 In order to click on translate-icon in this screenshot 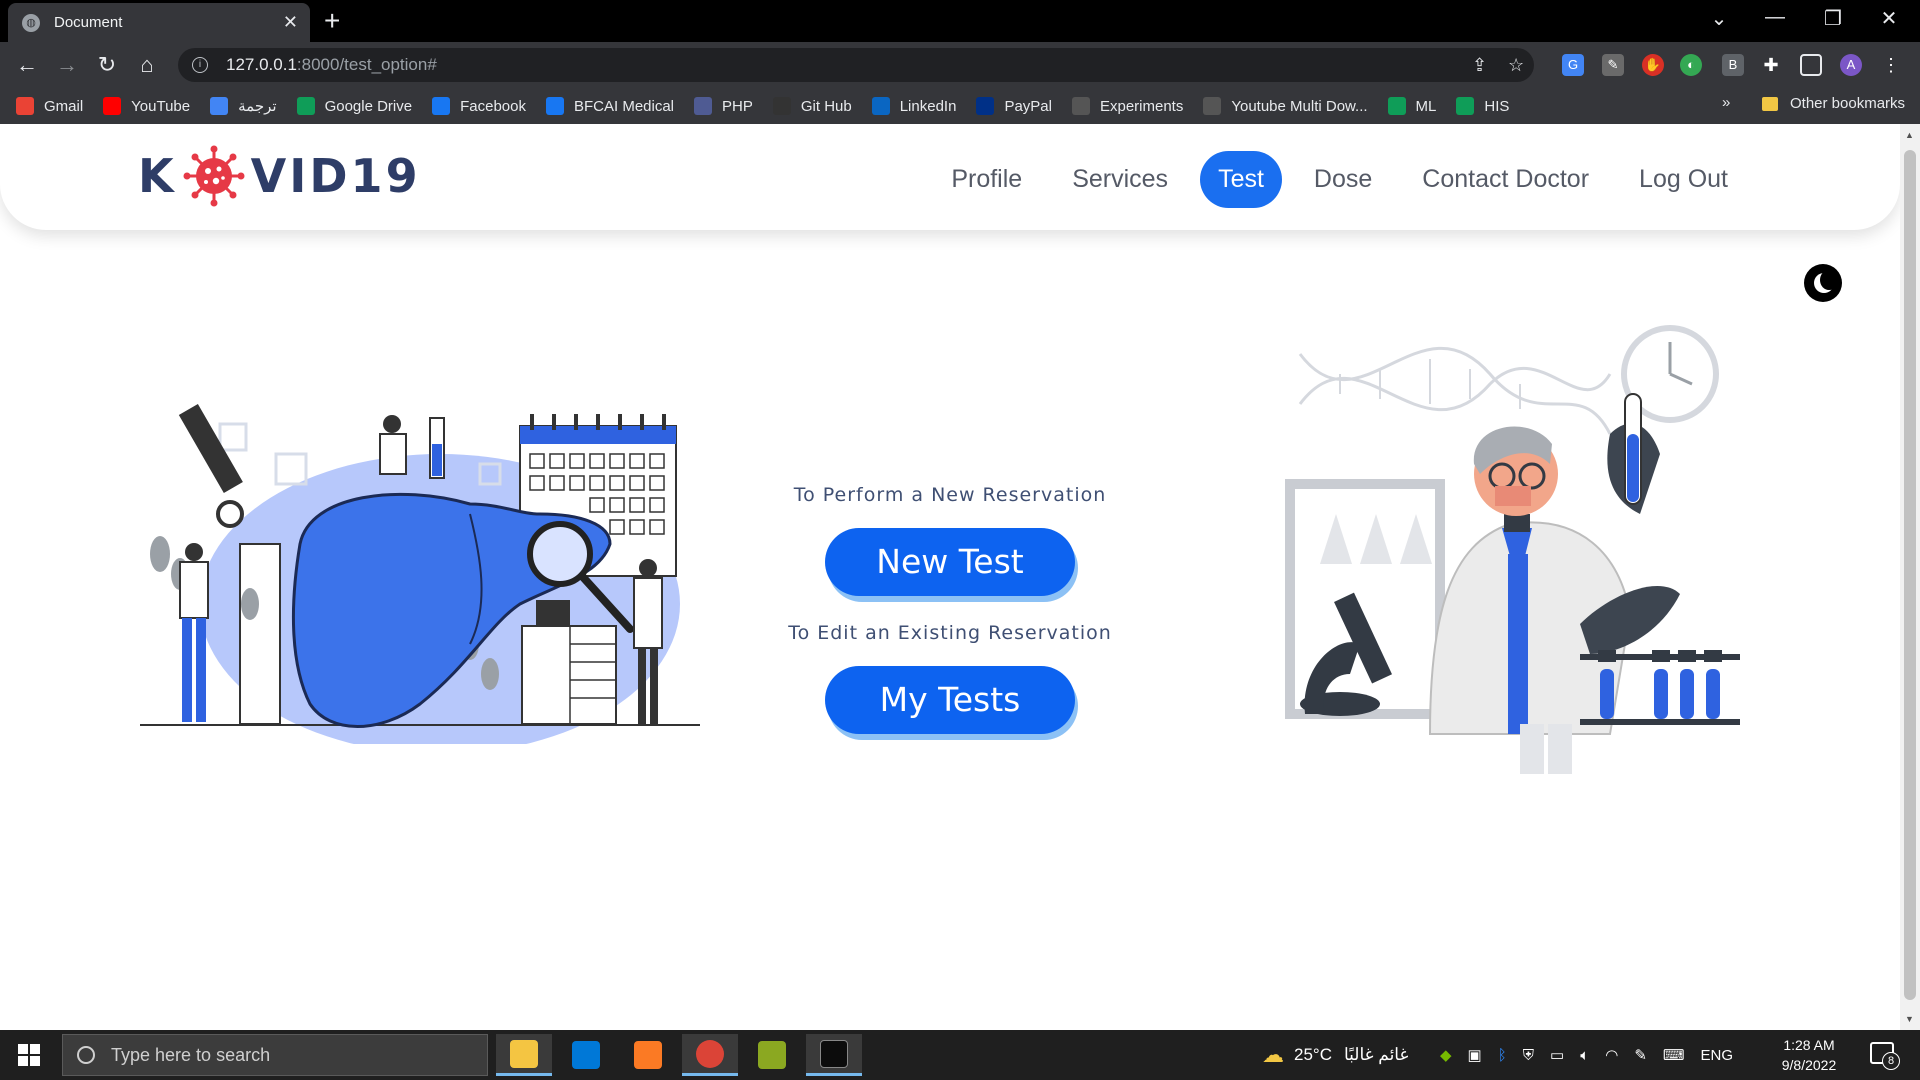, I will do `click(219, 106)`.